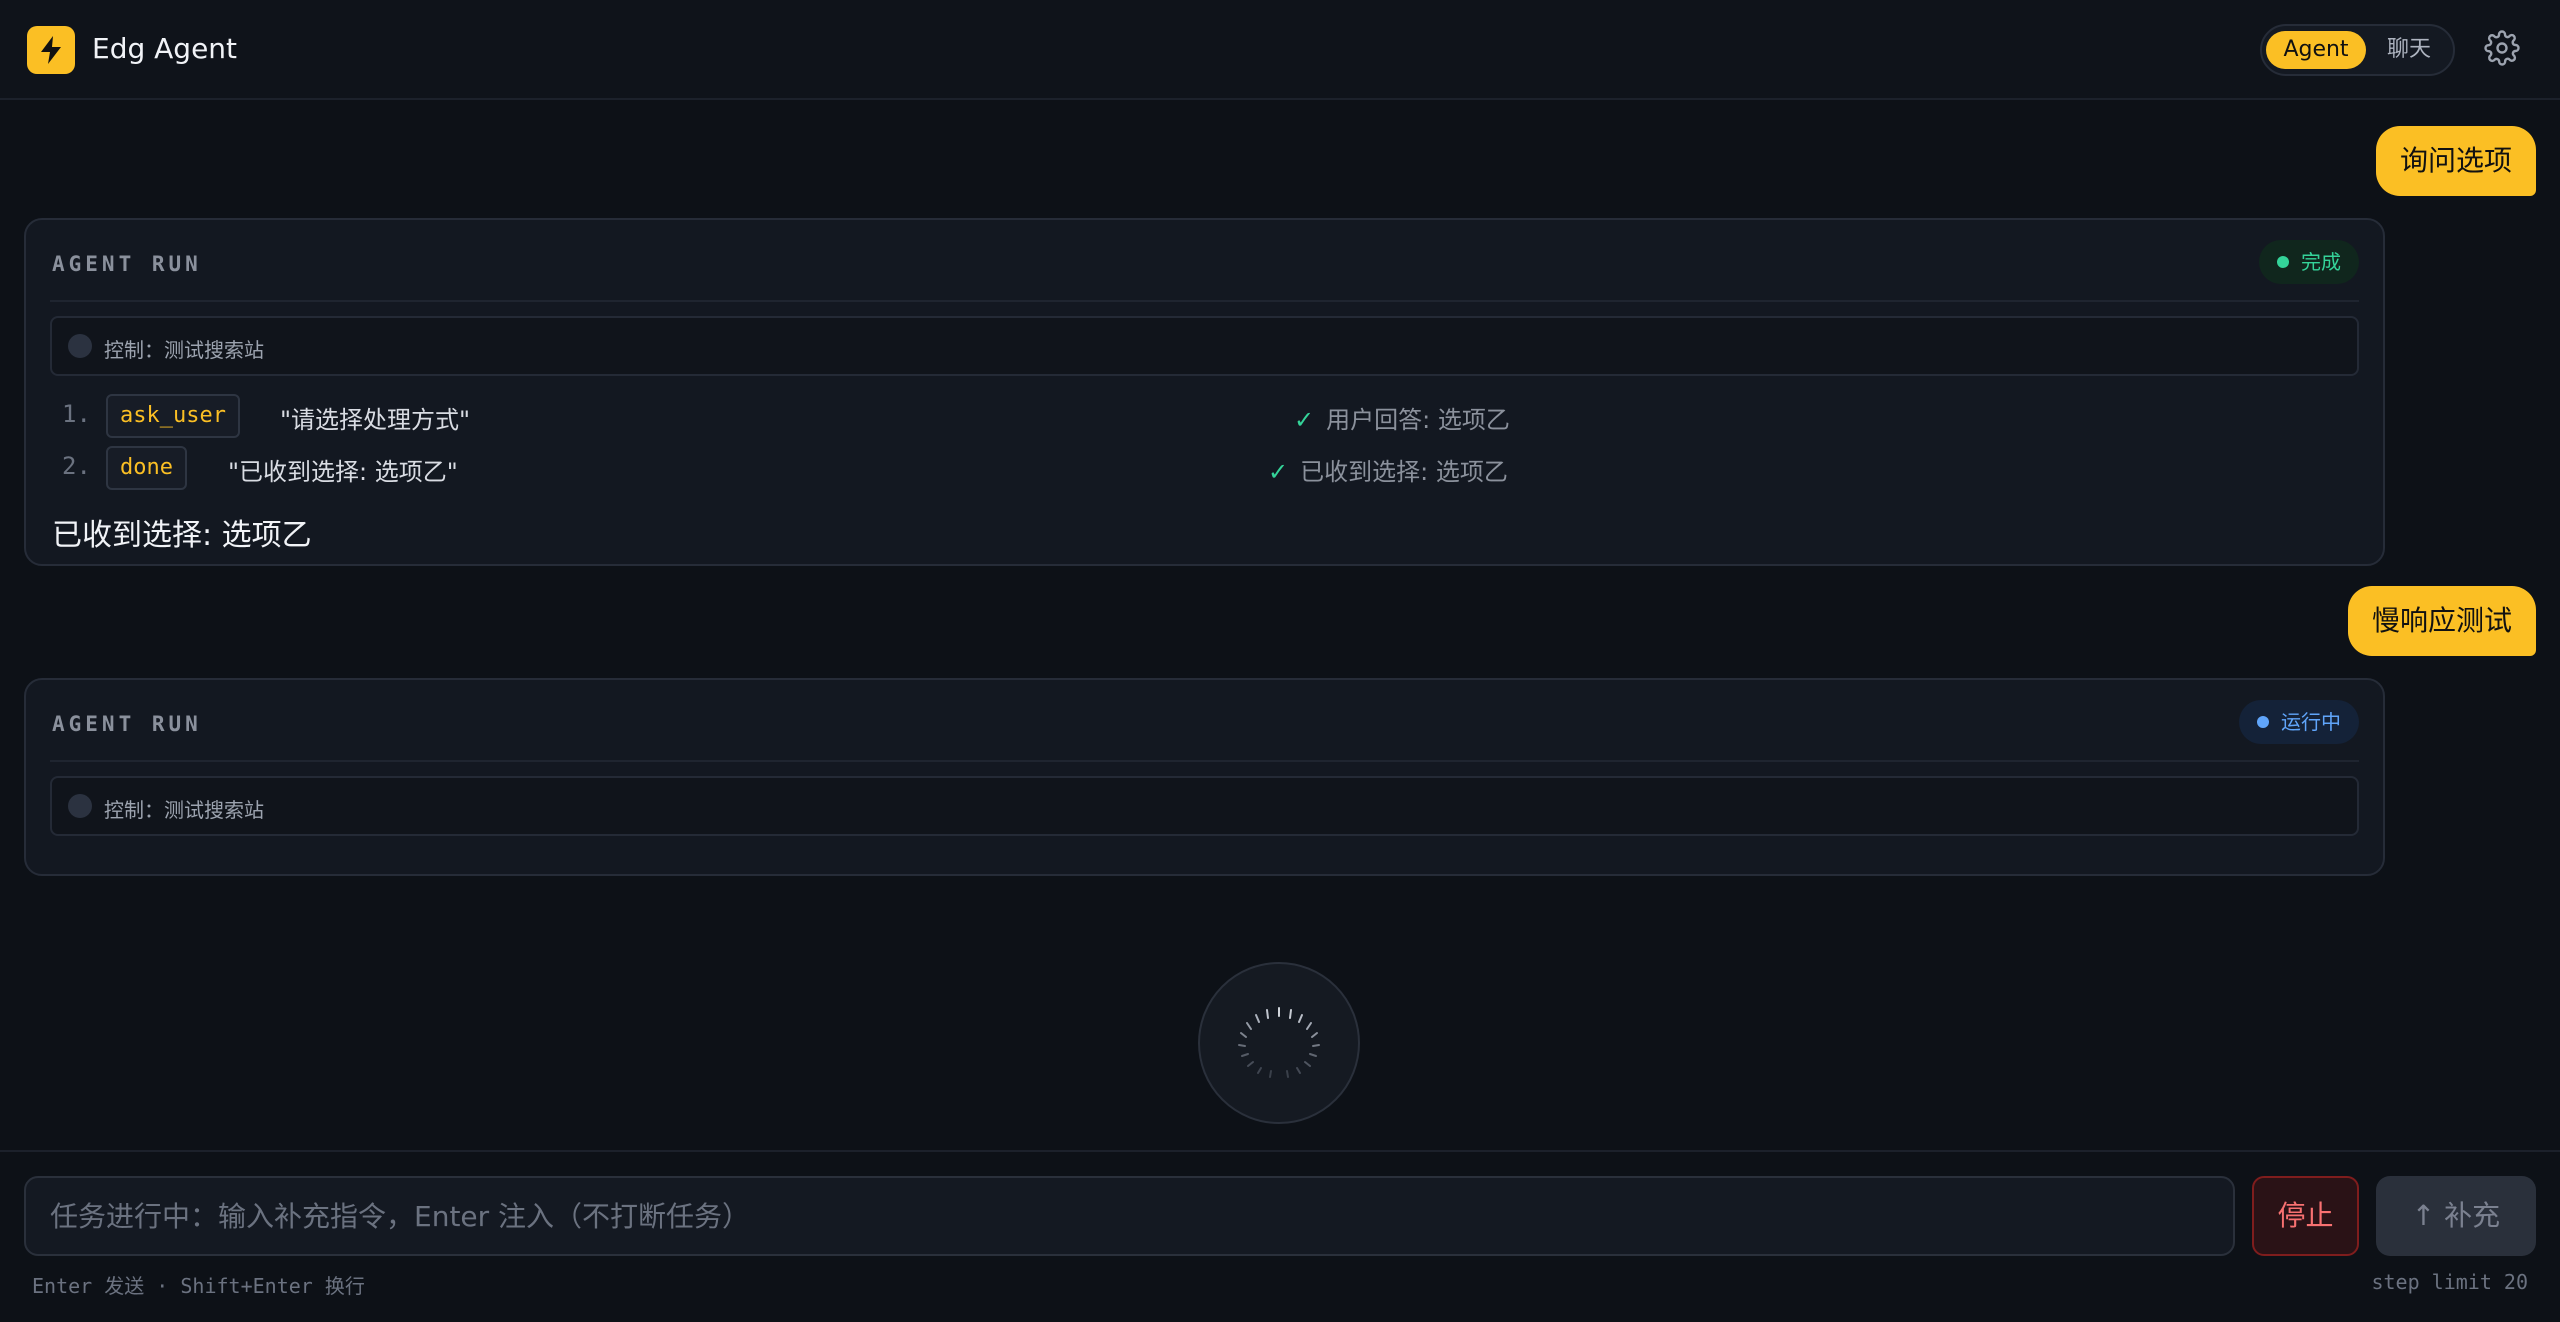 The height and width of the screenshot is (1322, 2560). Describe the element at coordinates (1280, 50) in the screenshot. I see `top-bar: Edg Agent Agent 聊天` at that location.